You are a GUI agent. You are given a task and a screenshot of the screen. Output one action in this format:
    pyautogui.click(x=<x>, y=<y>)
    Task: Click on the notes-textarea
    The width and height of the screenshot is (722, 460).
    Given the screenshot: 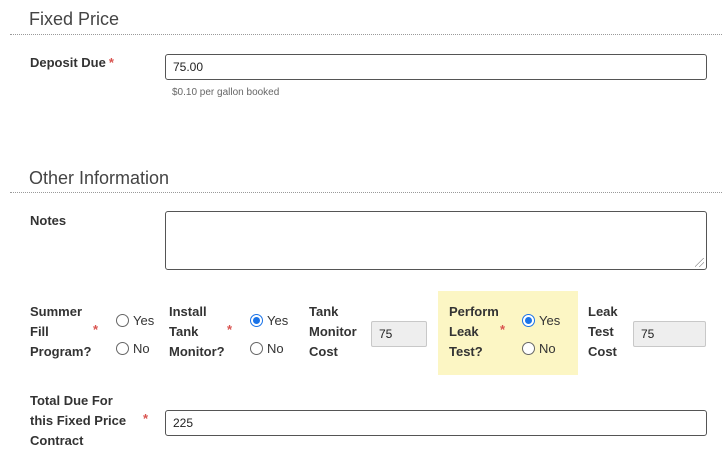 What is the action you would take?
    pyautogui.click(x=436, y=240)
    